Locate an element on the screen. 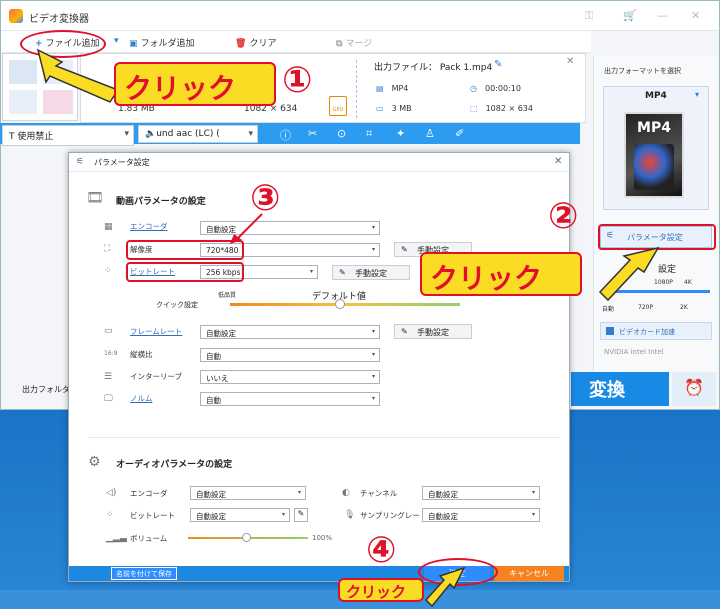 The width and height of the screenshot is (720, 609). annotation-number-1: ① is located at coordinates (297, 80).